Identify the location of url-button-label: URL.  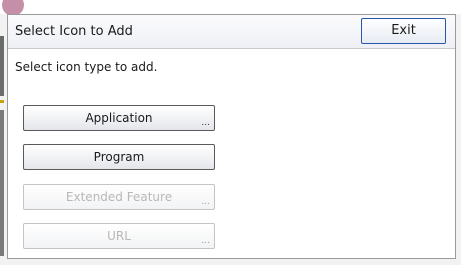
(119, 236).